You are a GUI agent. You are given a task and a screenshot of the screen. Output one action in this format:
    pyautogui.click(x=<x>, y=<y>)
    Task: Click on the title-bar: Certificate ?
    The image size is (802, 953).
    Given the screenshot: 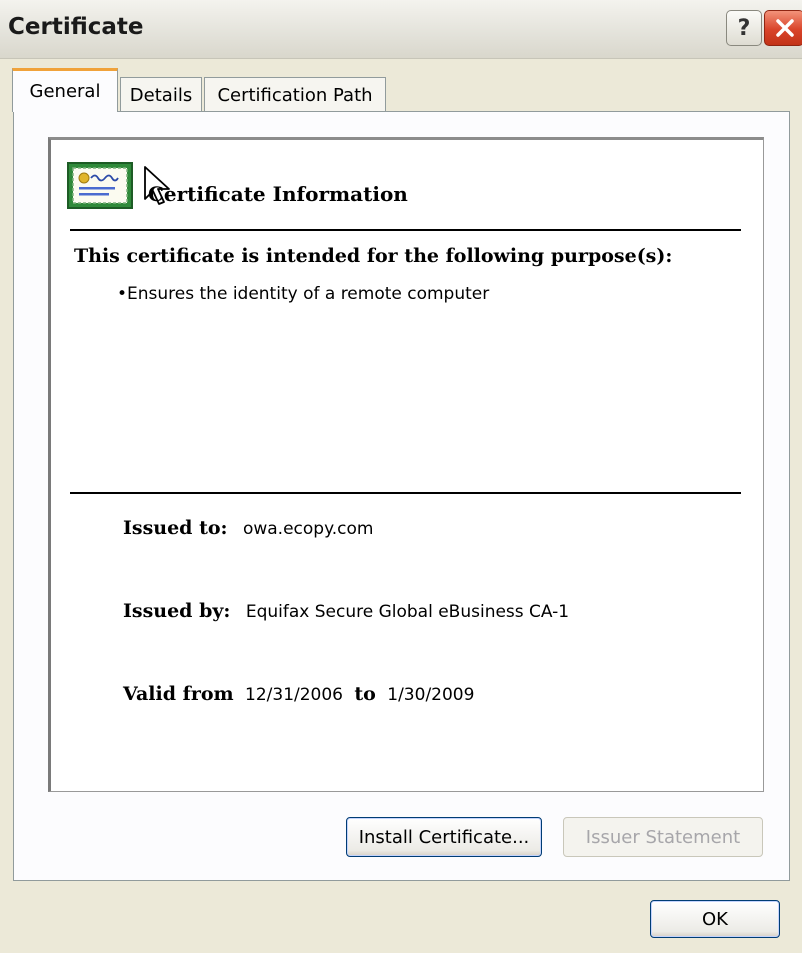 What is the action you would take?
    pyautogui.click(x=401, y=29)
    